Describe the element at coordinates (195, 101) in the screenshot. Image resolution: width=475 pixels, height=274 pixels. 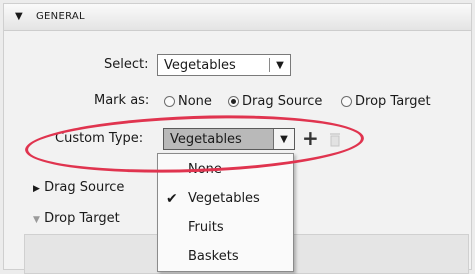
I see `radio-none-label: None` at that location.